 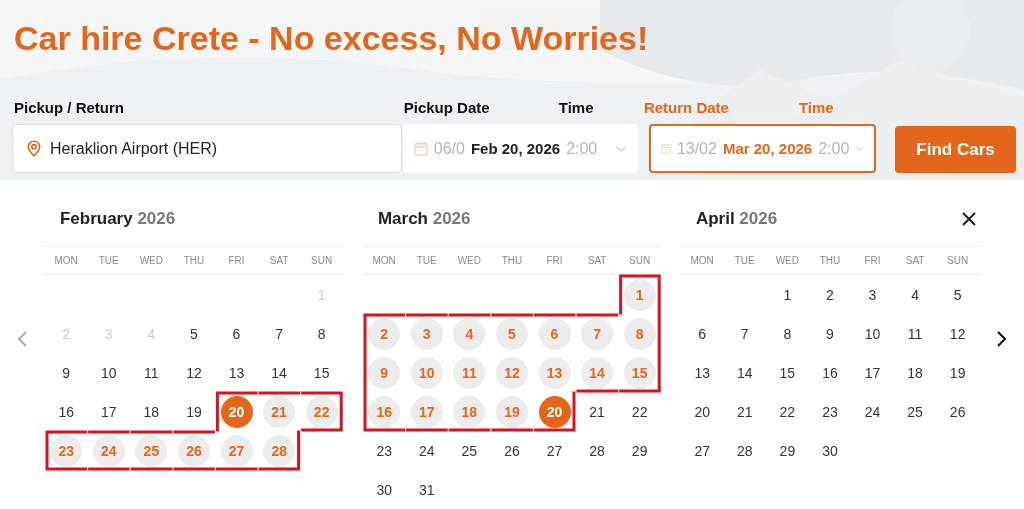 I want to click on calendar-day: 20, so click(x=702, y=411).